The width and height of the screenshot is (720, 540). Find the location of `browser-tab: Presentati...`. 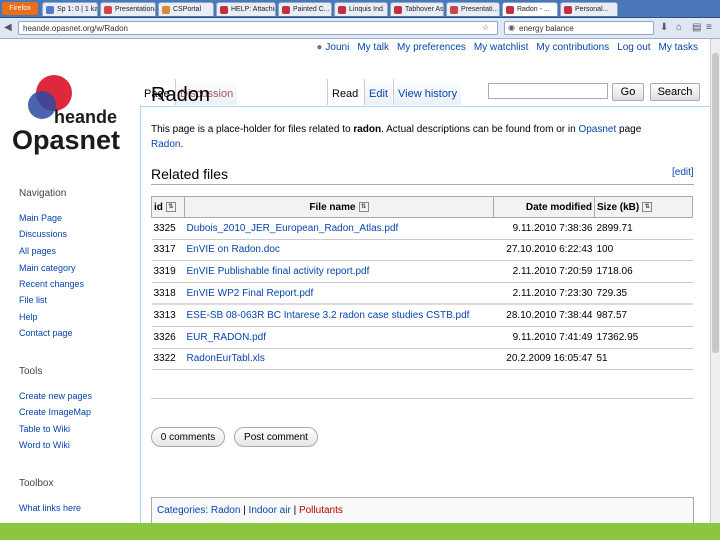

browser-tab: Presentati... is located at coordinates (473, 9).